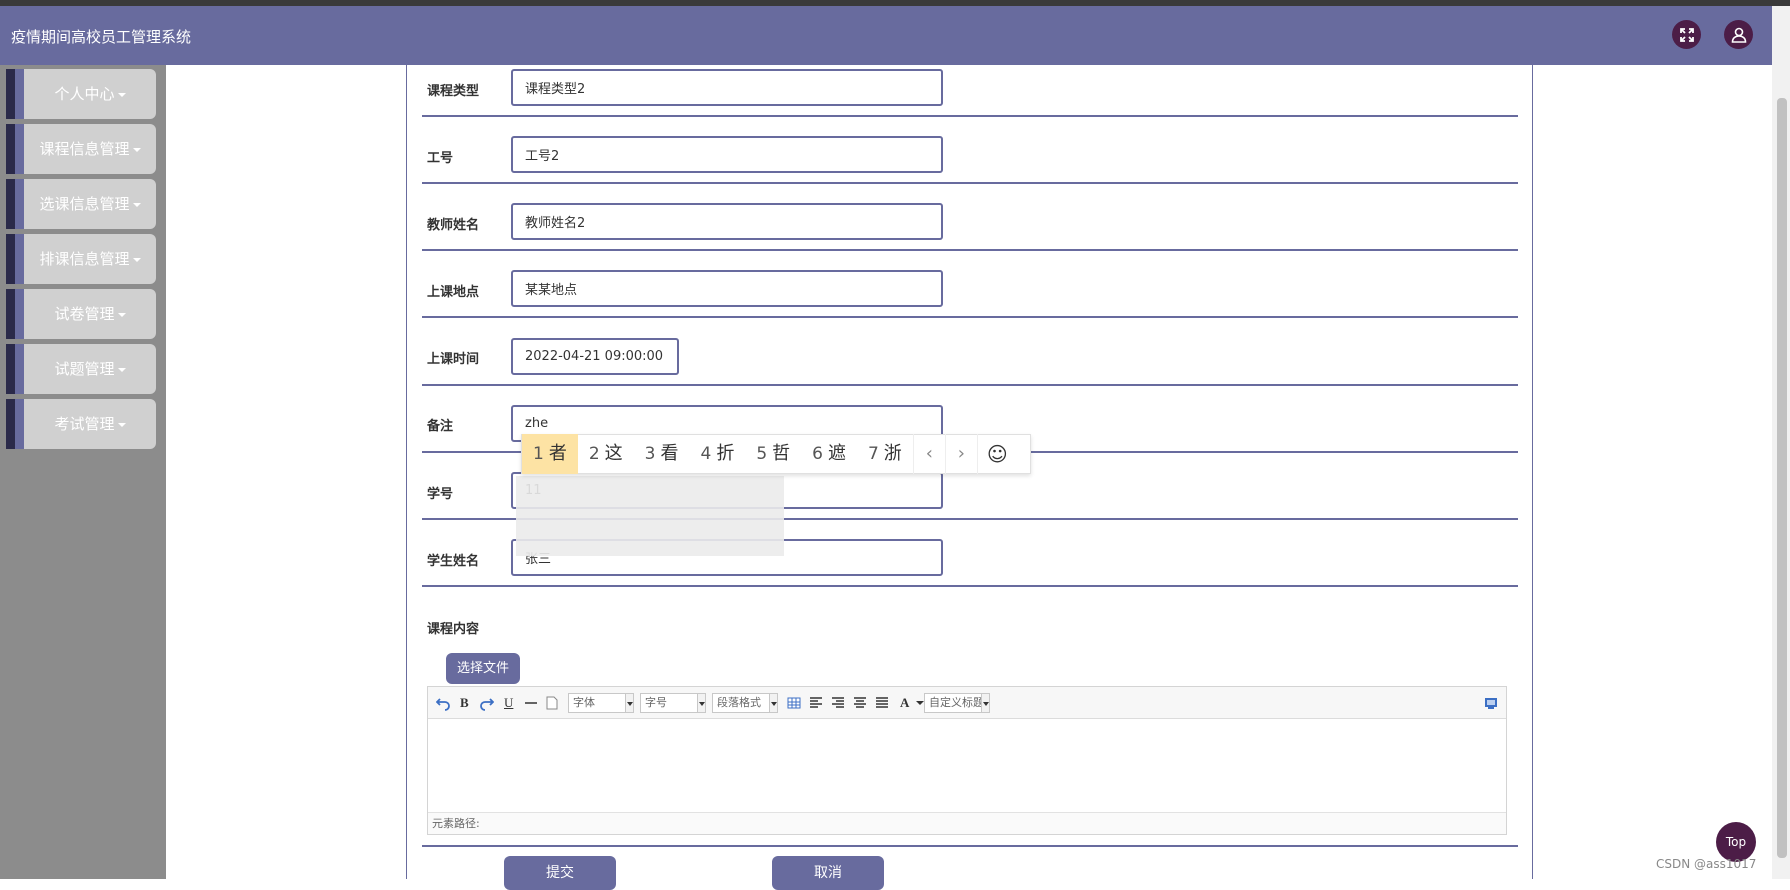 This screenshot has height=890, width=1790. Describe the element at coordinates (552, 703) in the screenshot. I see `document-icon` at that location.